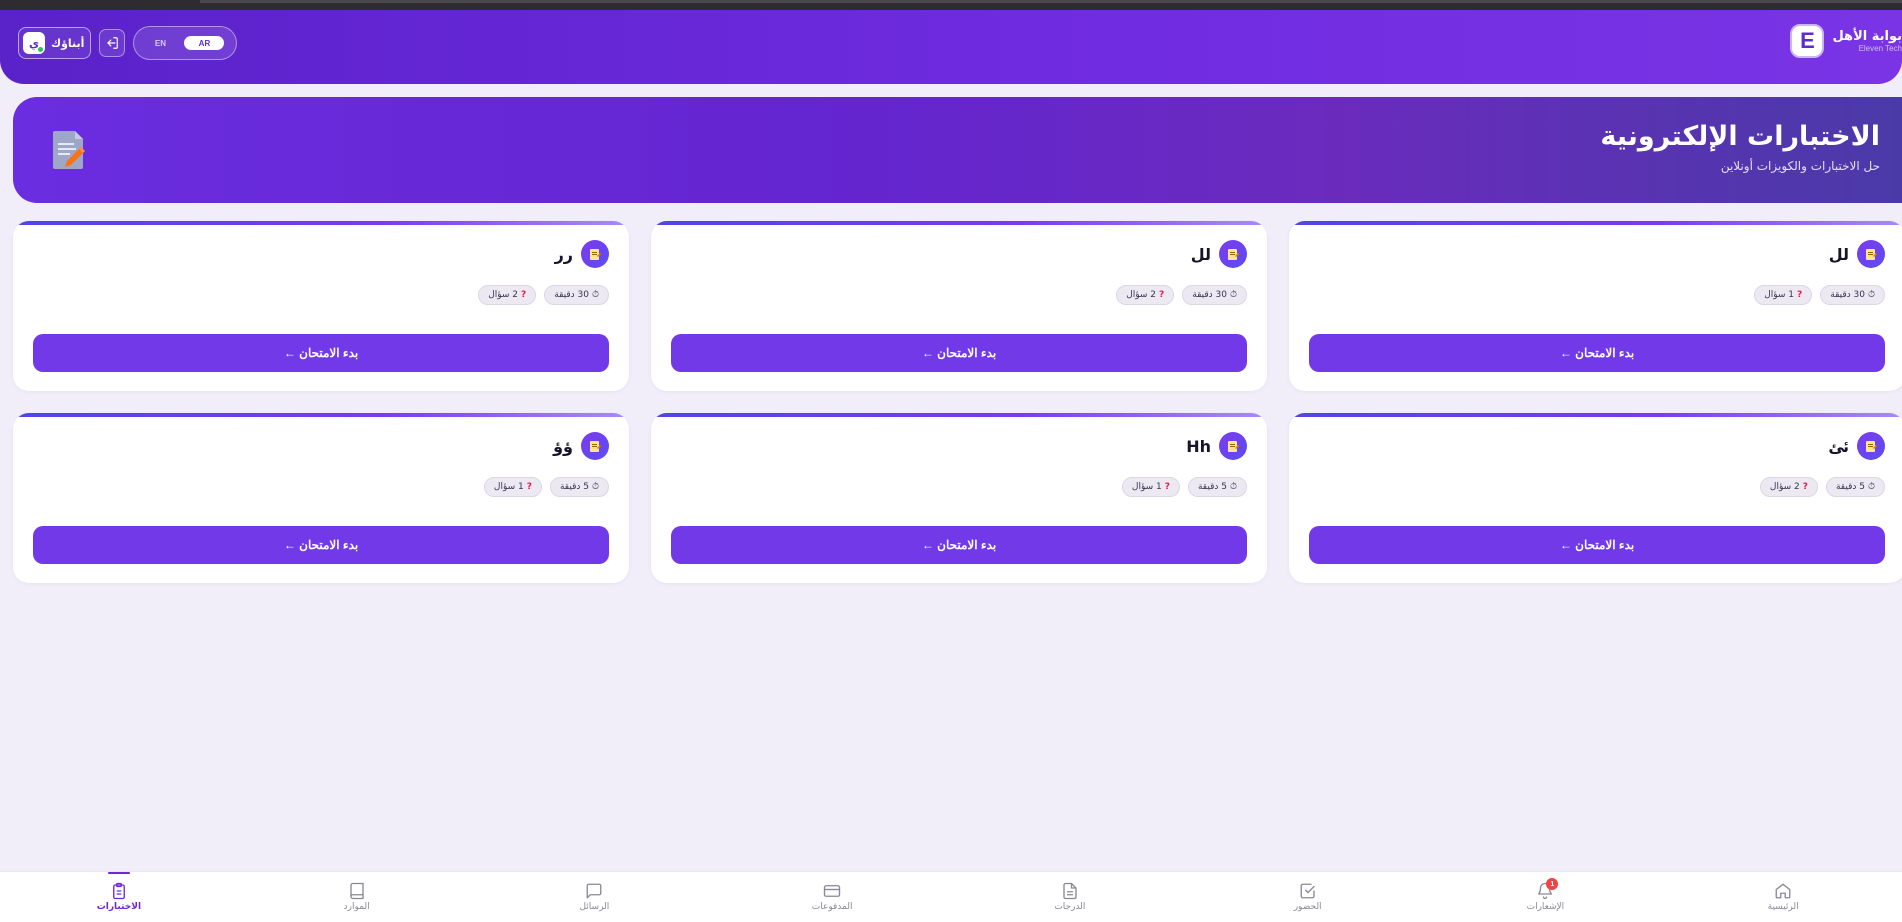 This screenshot has width=1902, height=922. What do you see at coordinates (1856, 446) in the screenshot?
I see `exam-card-header: ئئ` at bounding box center [1856, 446].